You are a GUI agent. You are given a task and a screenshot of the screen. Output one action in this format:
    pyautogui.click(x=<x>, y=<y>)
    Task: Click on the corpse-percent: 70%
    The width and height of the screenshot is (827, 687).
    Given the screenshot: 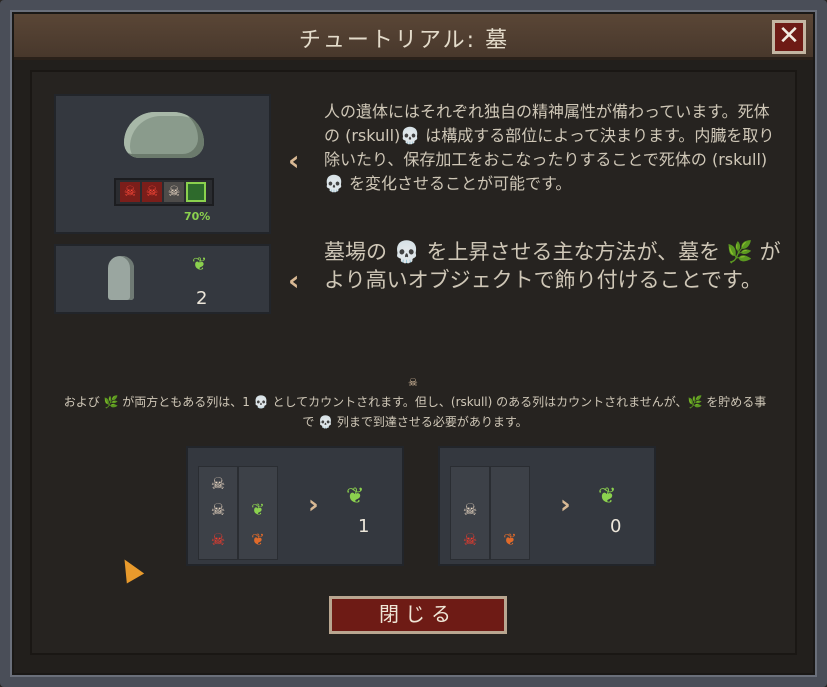 What is the action you would take?
    pyautogui.click(x=197, y=216)
    